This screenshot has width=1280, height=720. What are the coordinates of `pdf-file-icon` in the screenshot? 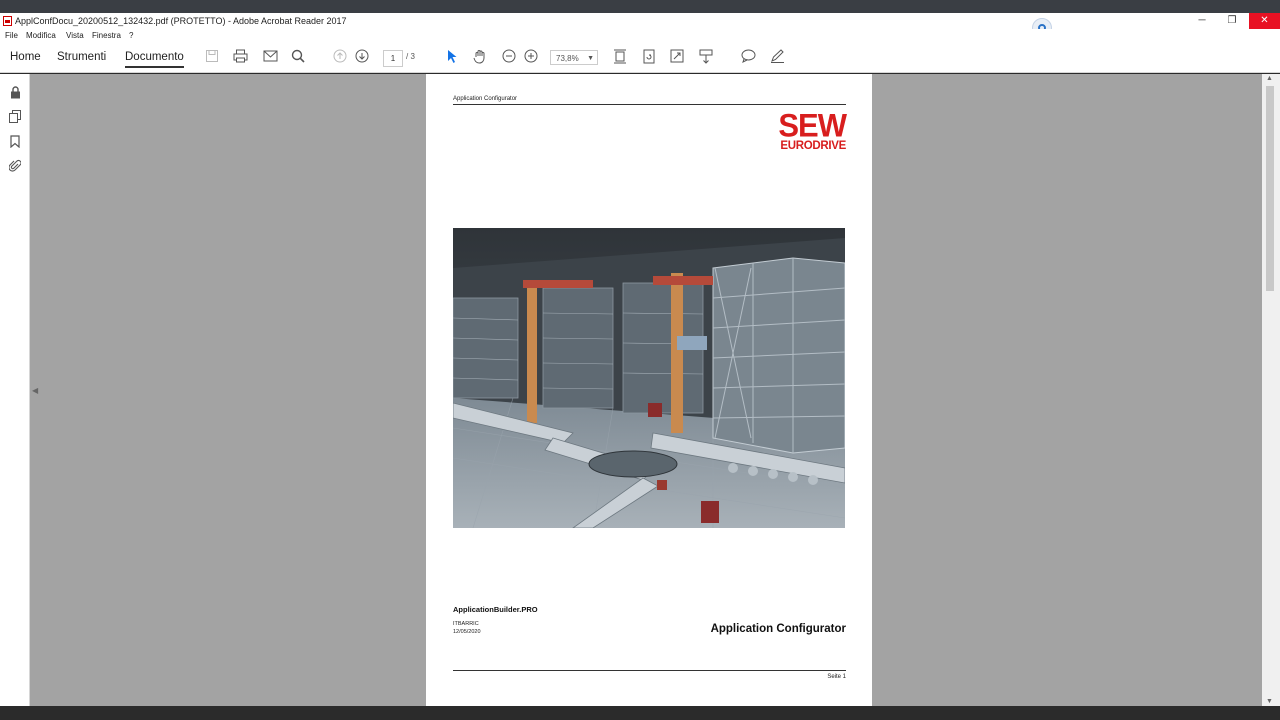 It's located at (7, 21).